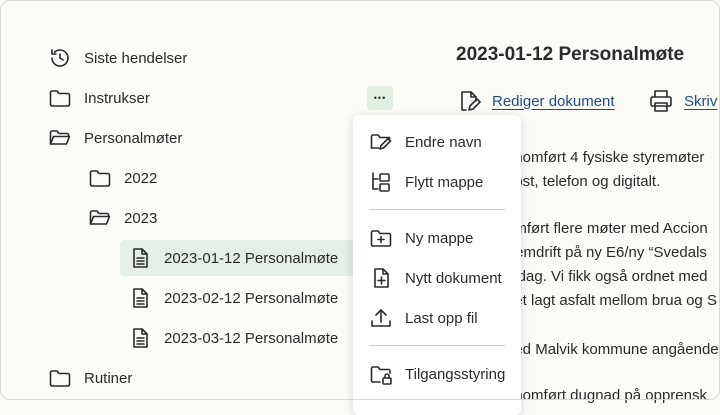 This screenshot has width=720, height=415. Describe the element at coordinates (570, 54) in the screenshot. I see `document-title: 2023-01-12 Personalmøte` at that location.